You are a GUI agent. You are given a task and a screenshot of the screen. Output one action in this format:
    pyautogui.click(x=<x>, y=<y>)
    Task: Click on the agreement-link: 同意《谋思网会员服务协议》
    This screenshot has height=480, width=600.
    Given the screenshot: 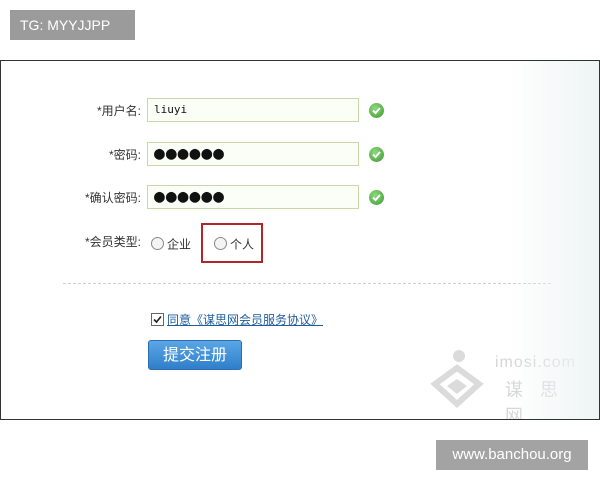 What is the action you would take?
    pyautogui.click(x=245, y=320)
    